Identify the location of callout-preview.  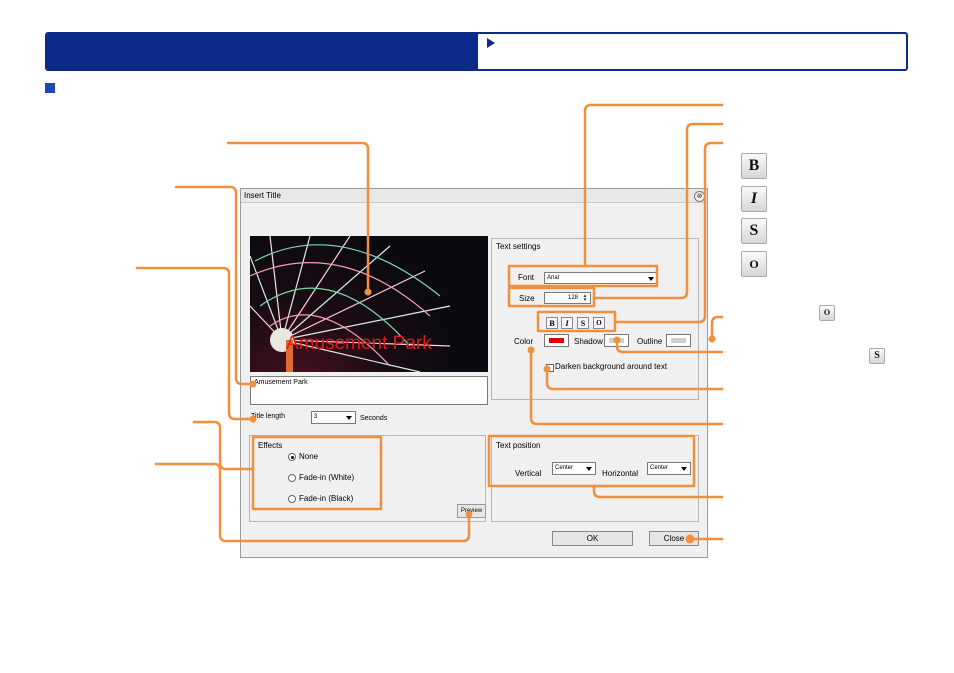
(298, 217).